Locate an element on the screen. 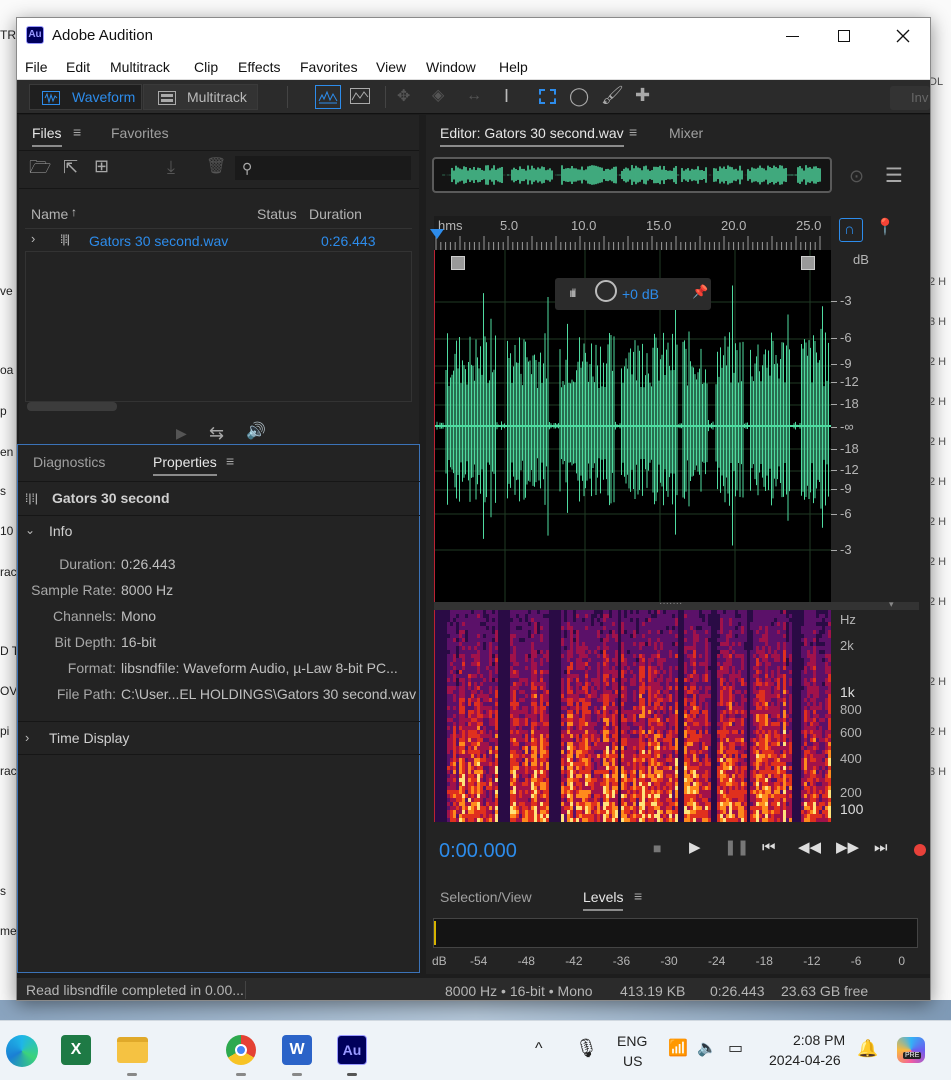 This screenshot has width=951, height=1080. title-bar: Au Adobe Audition is located at coordinates (473, 36).